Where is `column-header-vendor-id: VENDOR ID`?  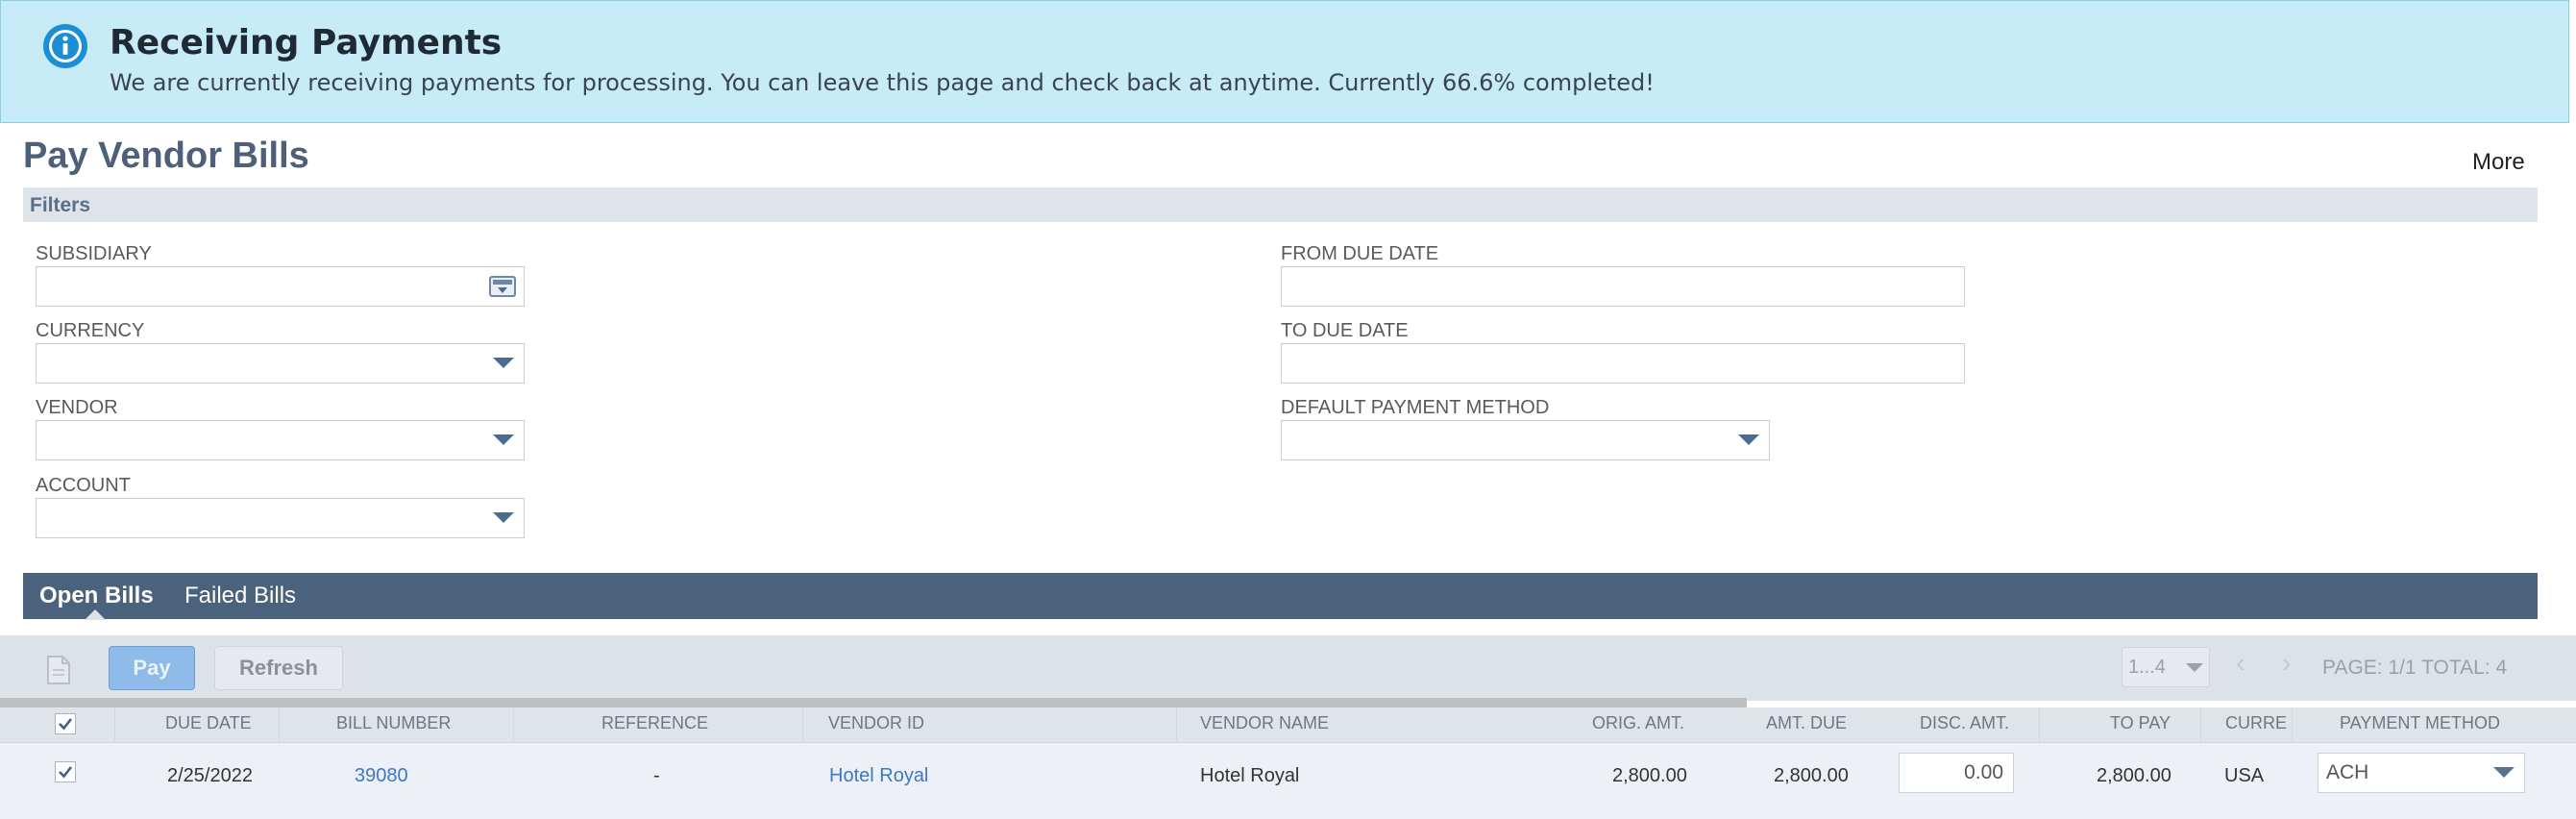 column-header-vendor-id: VENDOR ID is located at coordinates (876, 723).